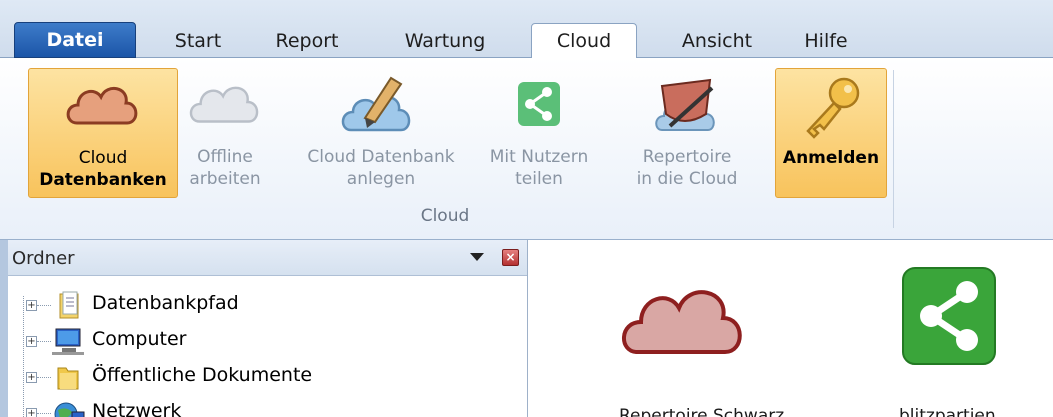 Image resolution: width=1053 pixels, height=417 pixels. I want to click on button-label-line1: Anmelden, so click(831, 158).